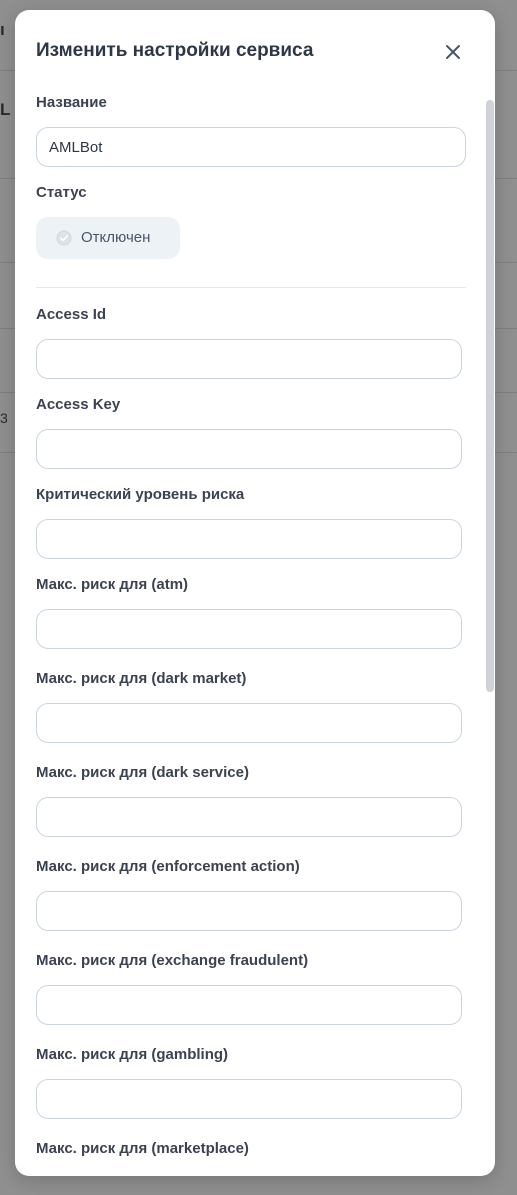 The height and width of the screenshot is (1195, 517). What do you see at coordinates (4, 418) in the screenshot?
I see `background-text-fragment: 3` at bounding box center [4, 418].